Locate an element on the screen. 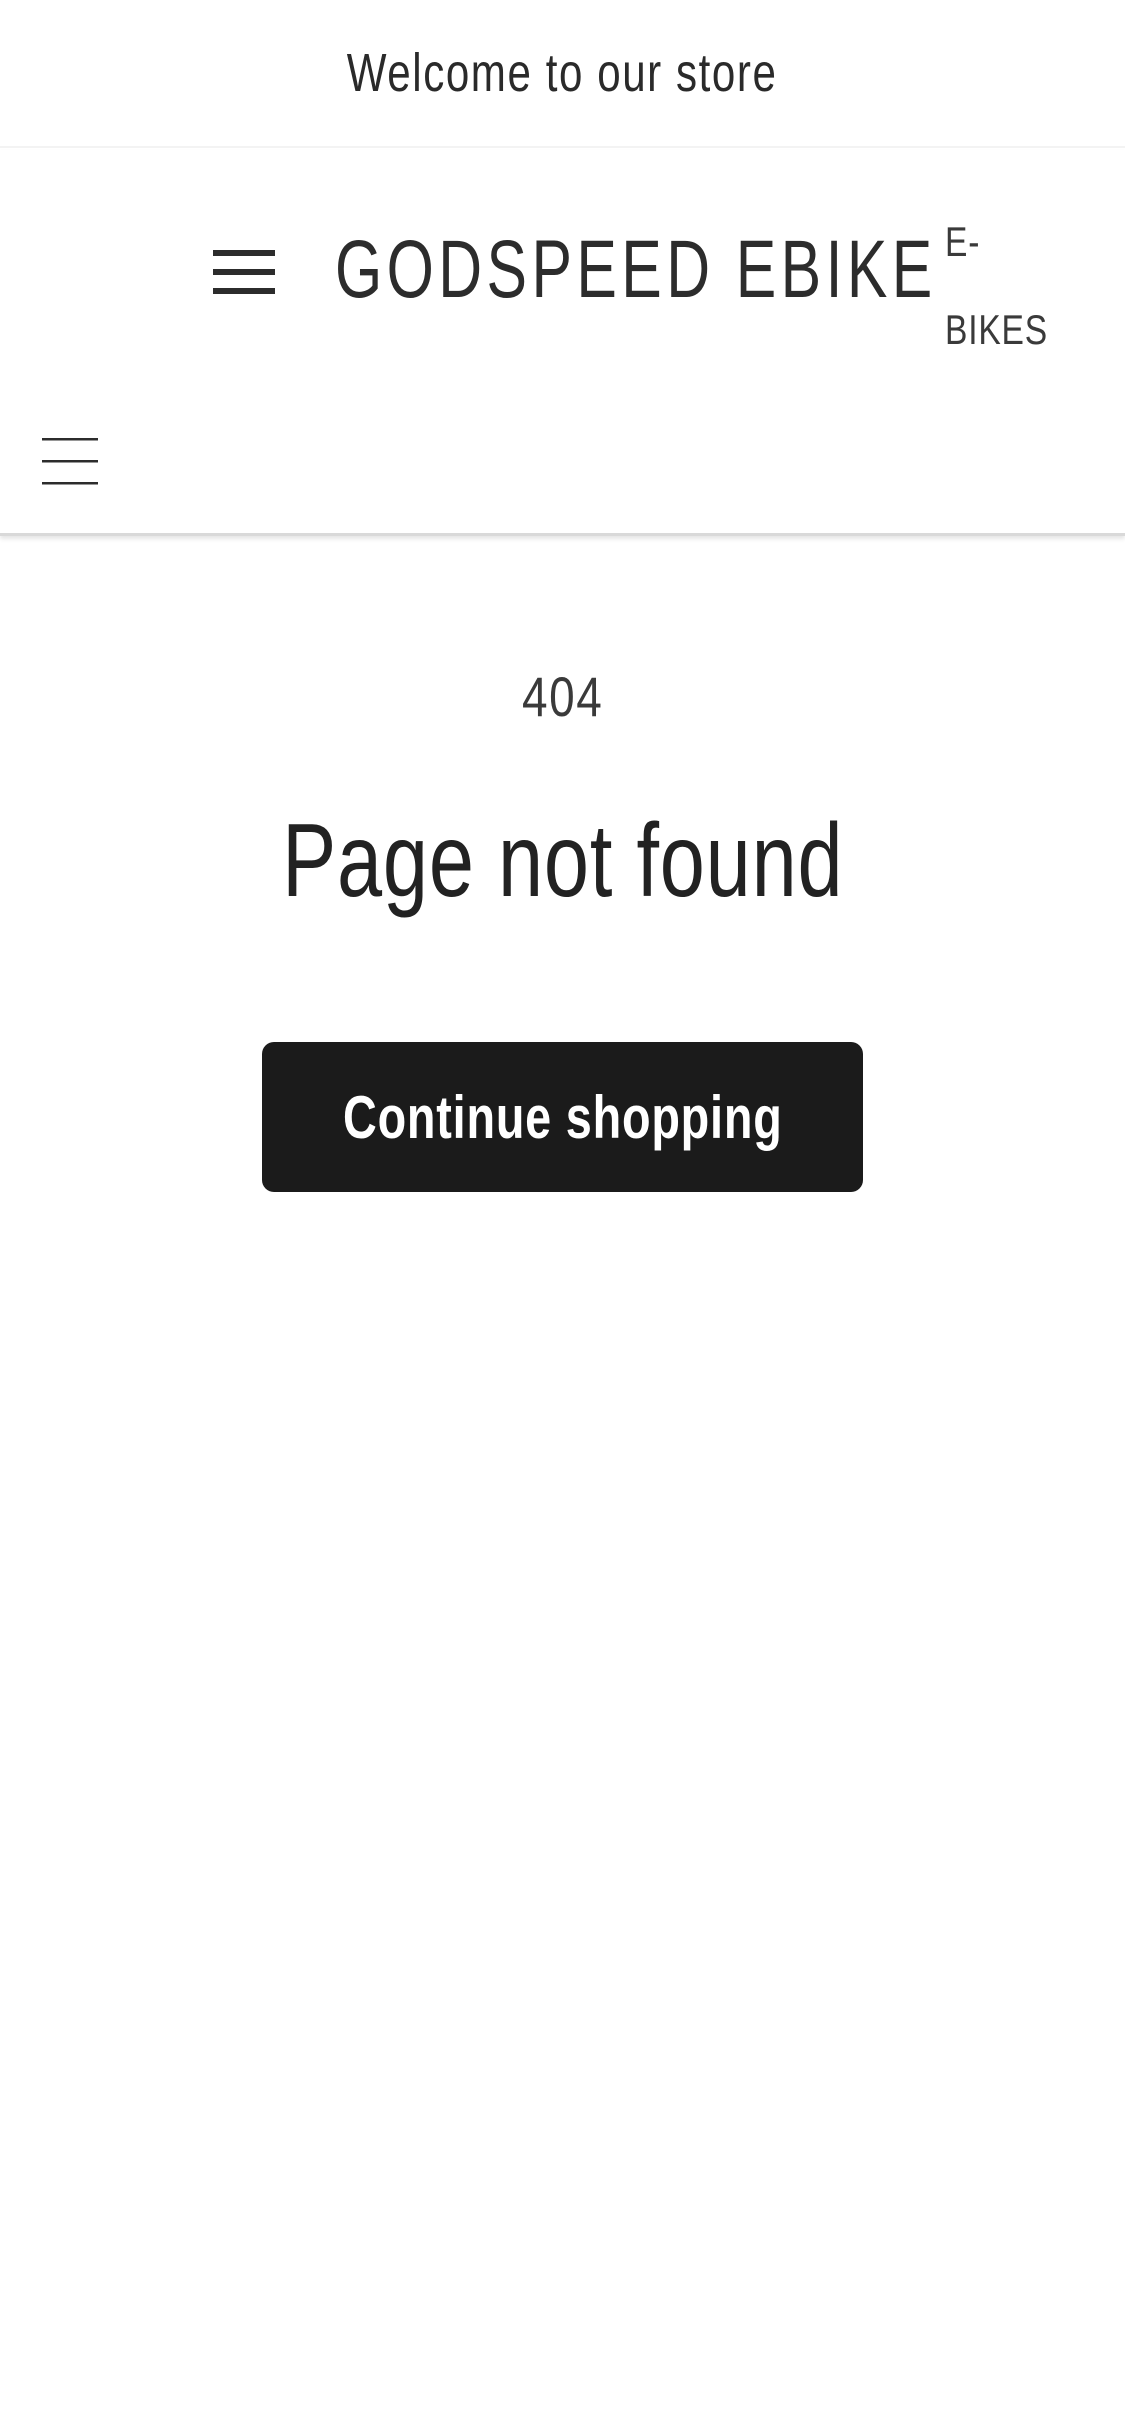 The width and height of the screenshot is (1125, 2436). continue-shopping-button: Continue shopping is located at coordinates (562, 1117).